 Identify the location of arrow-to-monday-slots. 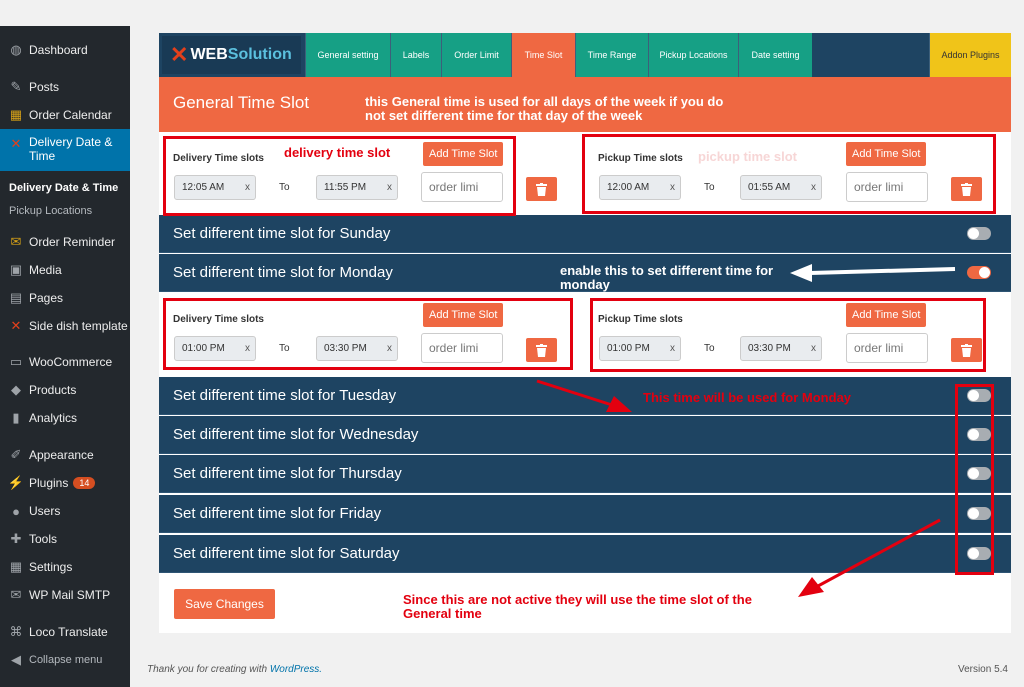
(584, 395).